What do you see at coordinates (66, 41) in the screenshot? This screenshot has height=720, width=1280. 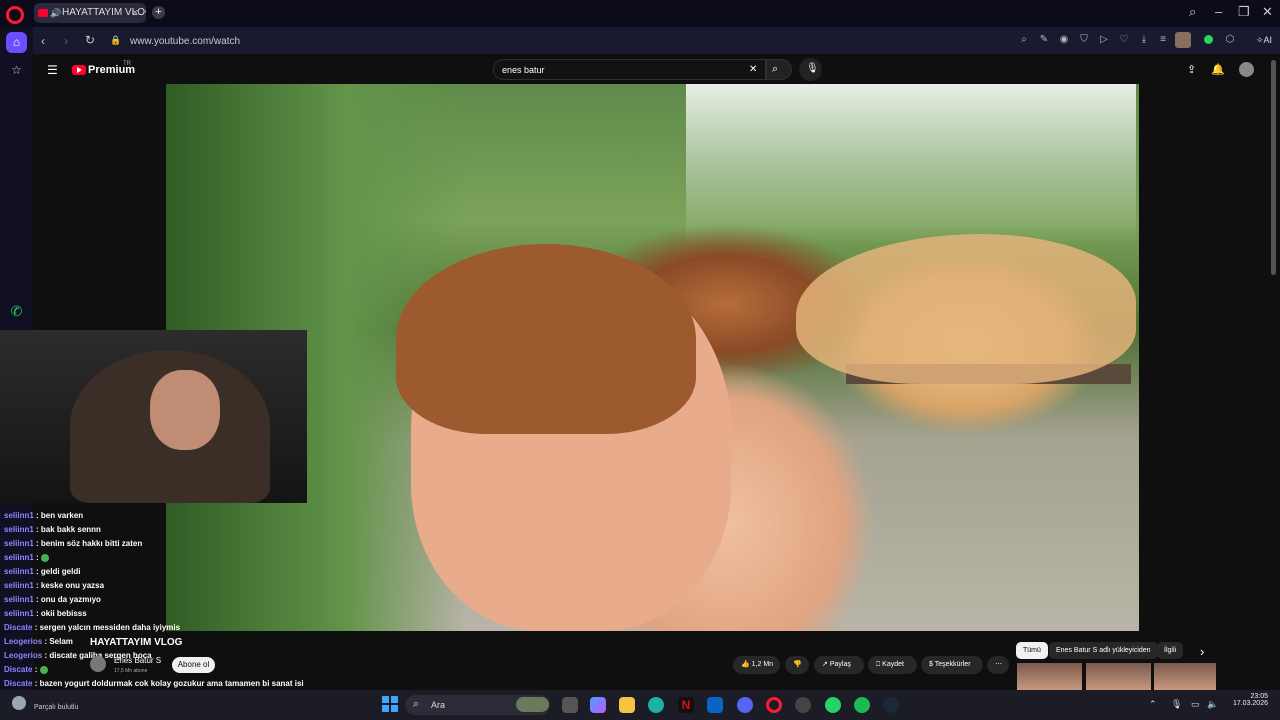 I see `forward-icon: ›` at bounding box center [66, 41].